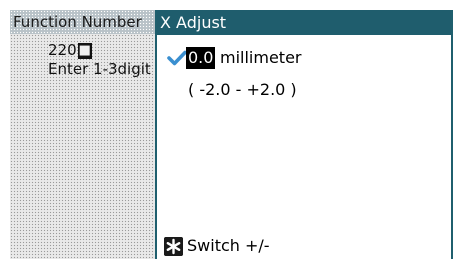 The height and width of the screenshot is (259, 465). Describe the element at coordinates (99, 69) in the screenshot. I see `function-number-hint: Enter 1-3digit` at that location.